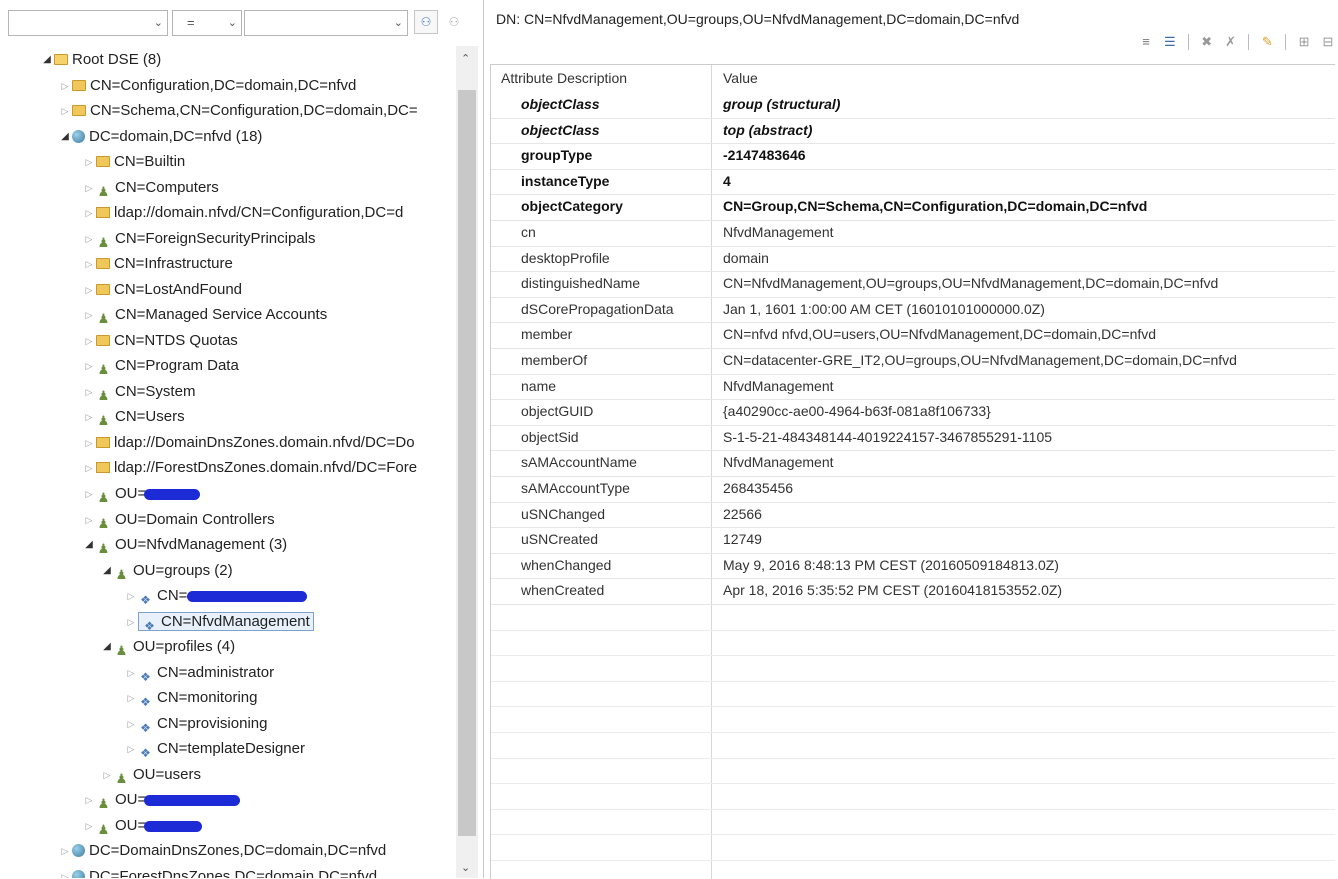 The image size is (1338, 879). I want to click on tree-item-administrator: ▷ ❖ CN=administrator, so click(199, 673).